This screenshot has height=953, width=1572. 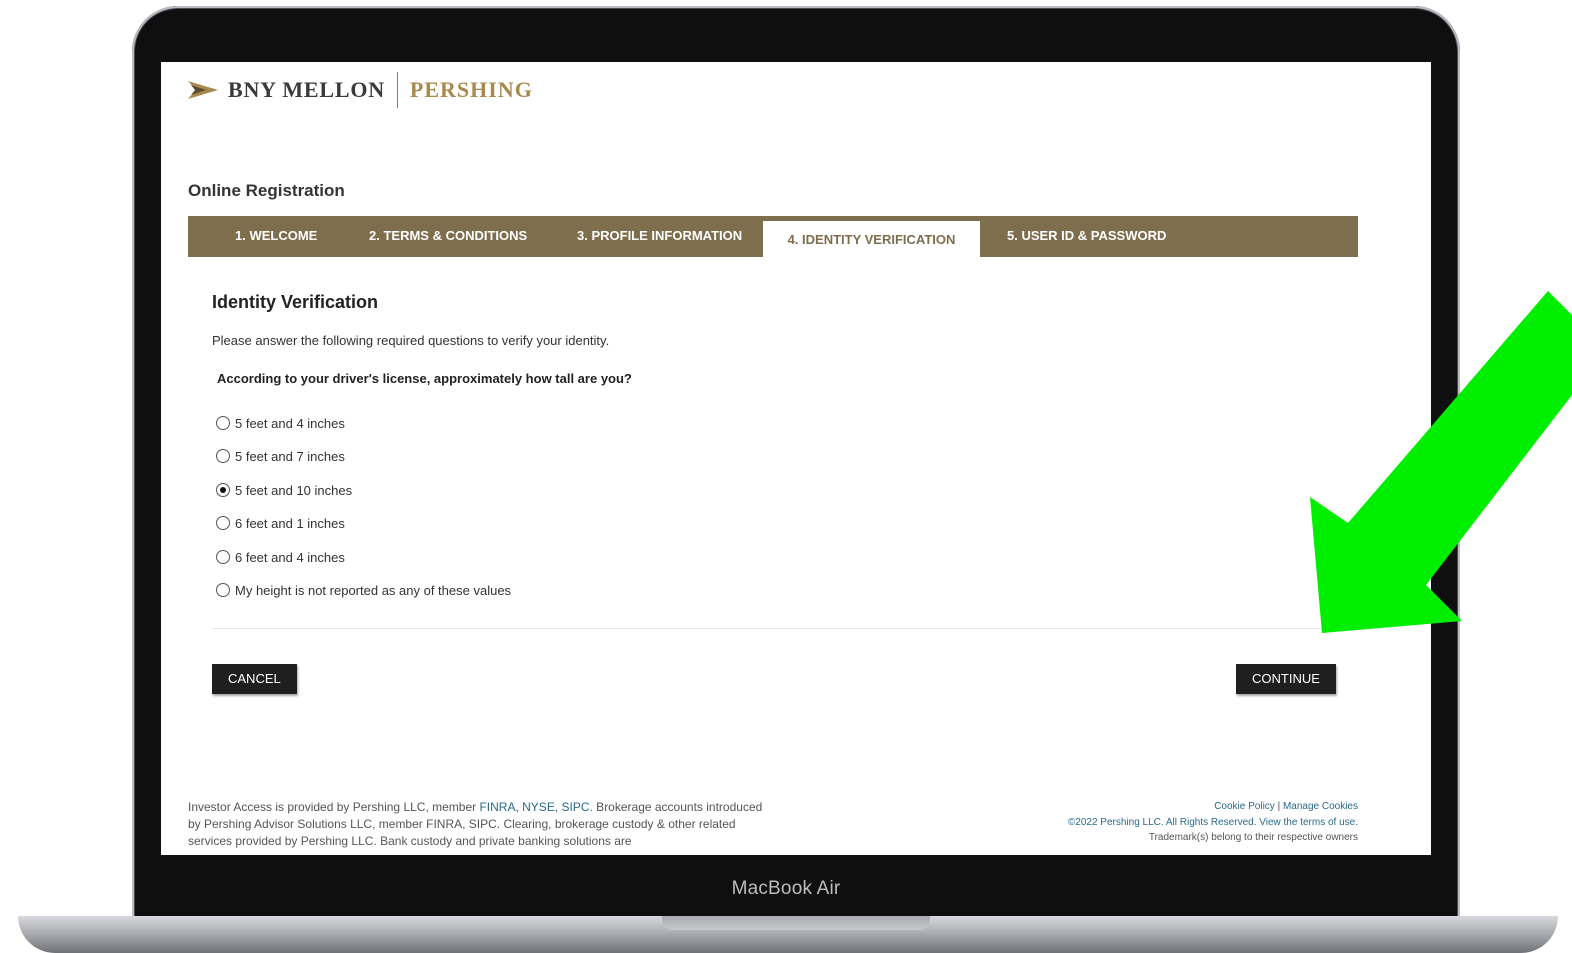 I want to click on height-option-5-7: 5 feet and 7 inches, so click(x=280, y=456).